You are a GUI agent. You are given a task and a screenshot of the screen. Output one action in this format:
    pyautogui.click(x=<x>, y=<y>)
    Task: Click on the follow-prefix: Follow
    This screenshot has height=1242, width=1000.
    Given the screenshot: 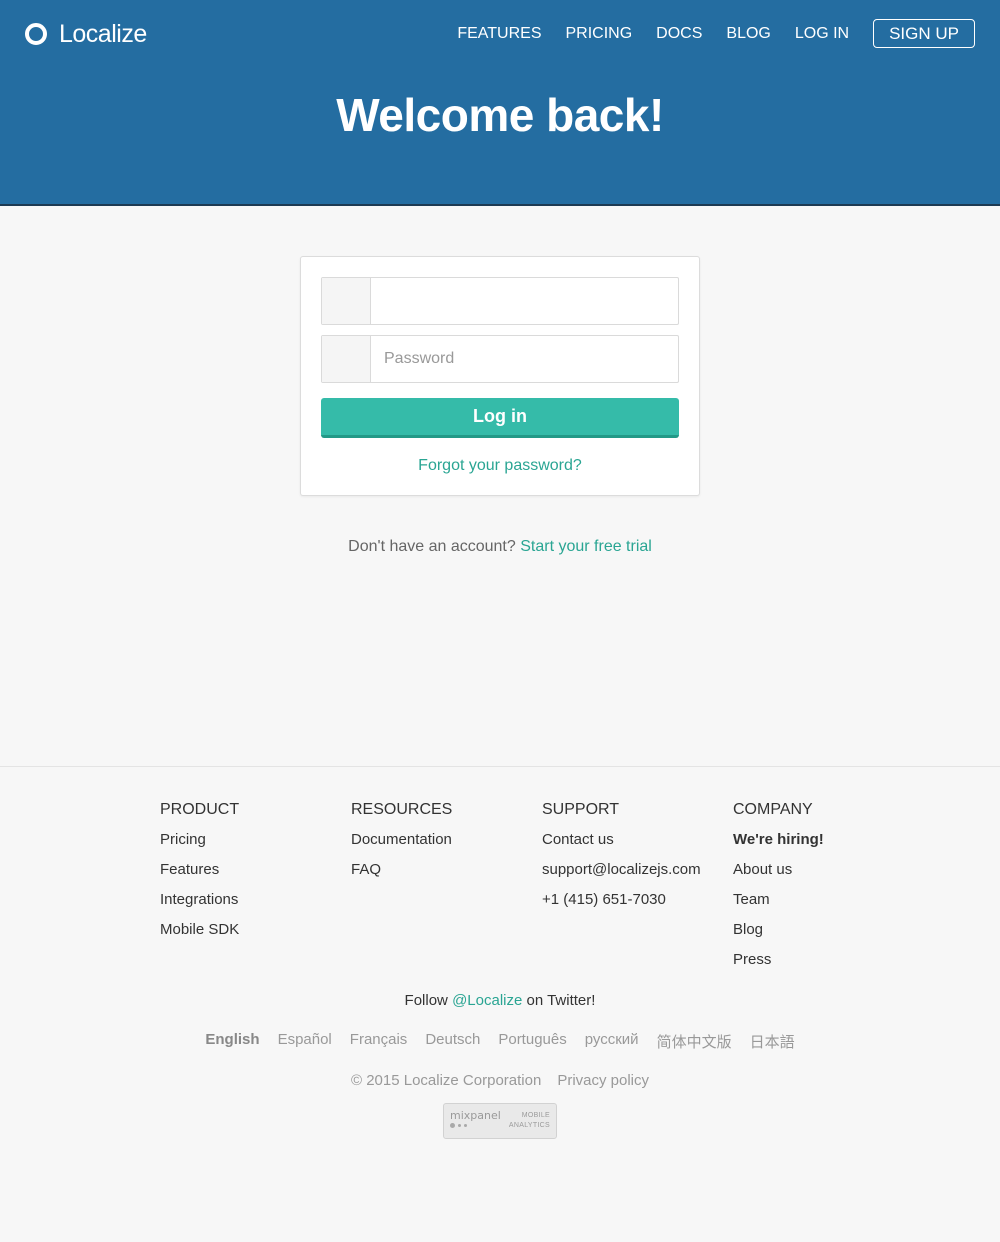 What is the action you would take?
    pyautogui.click(x=426, y=1000)
    